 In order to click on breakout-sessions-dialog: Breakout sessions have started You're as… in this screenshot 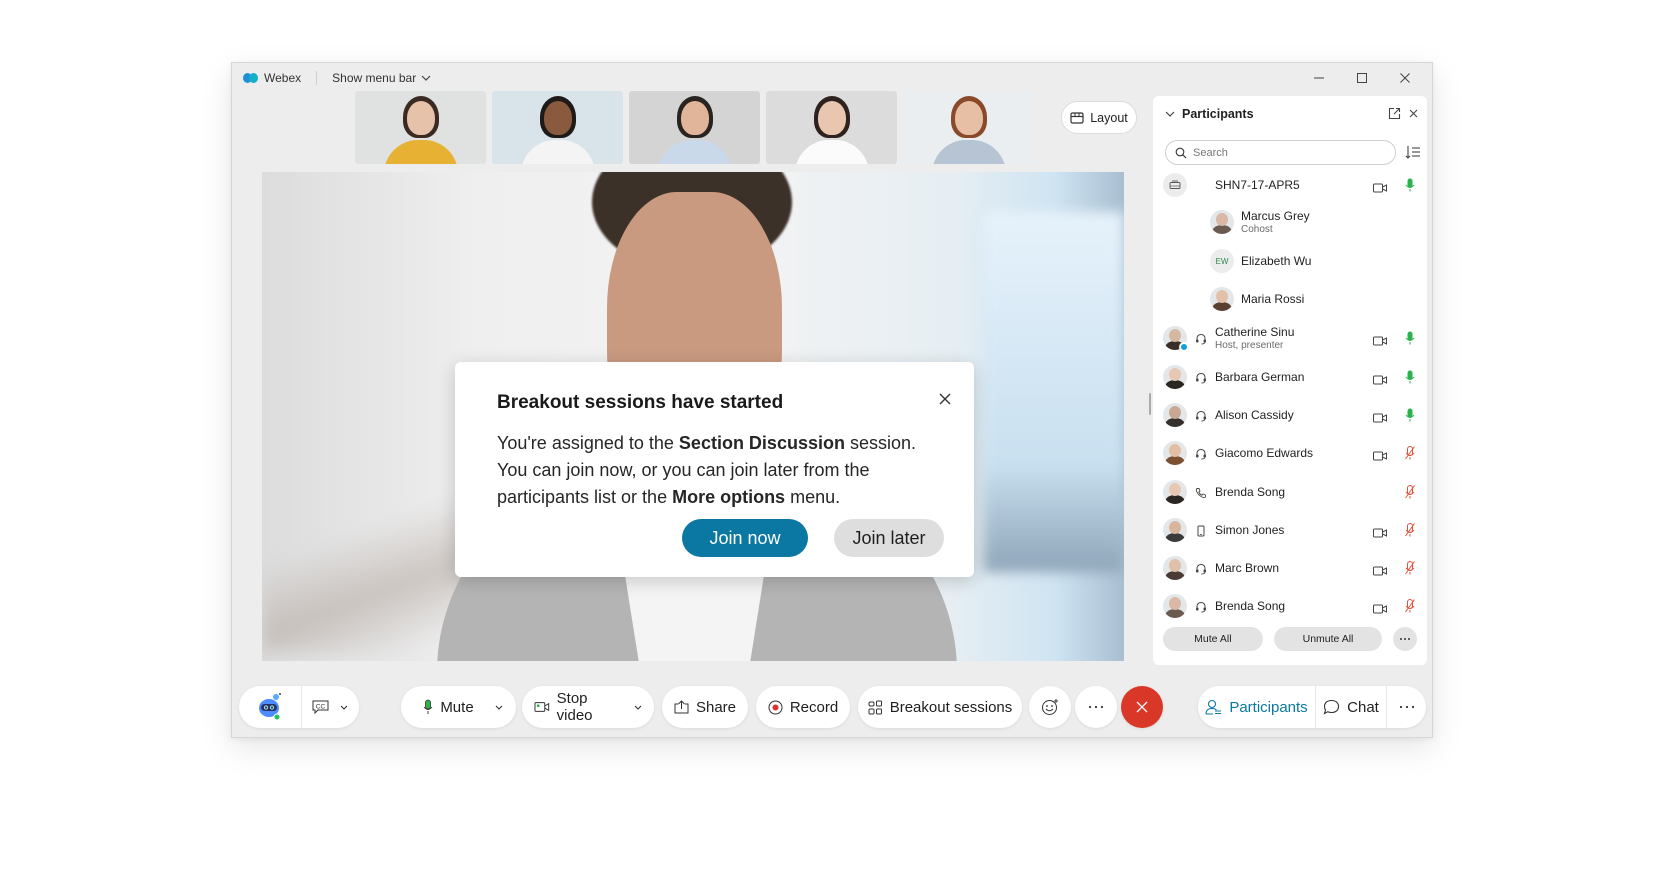, I will do `click(714, 469)`.